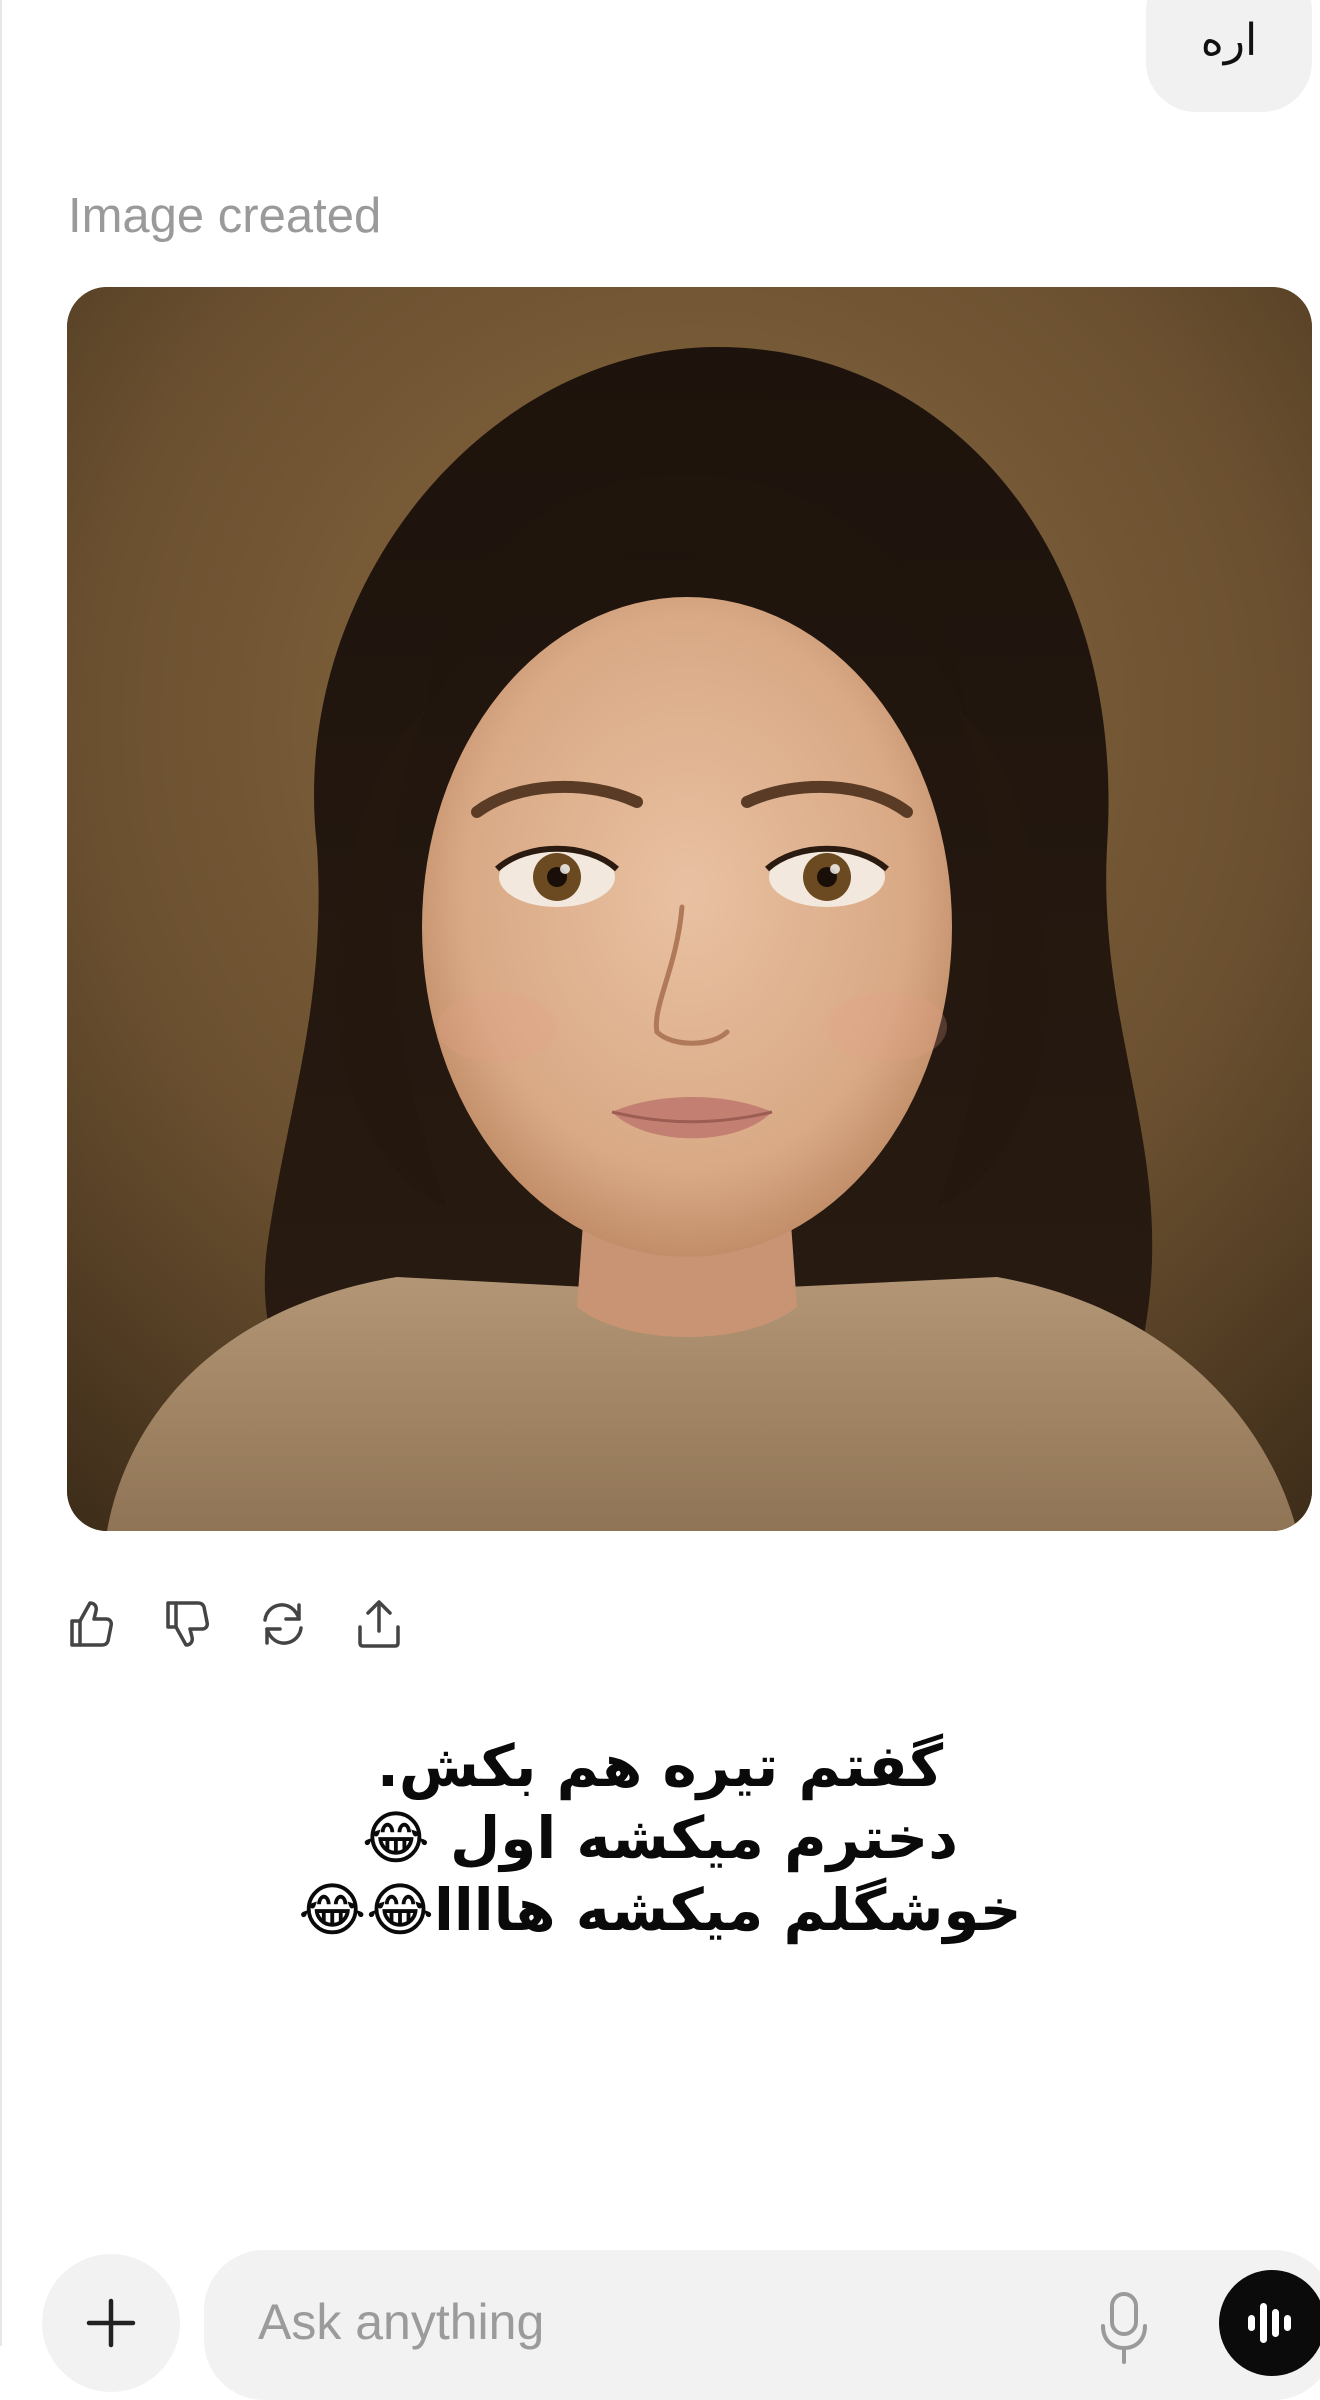  I want to click on caption-line: گفتم تیره هم بکش., so click(660, 1766).